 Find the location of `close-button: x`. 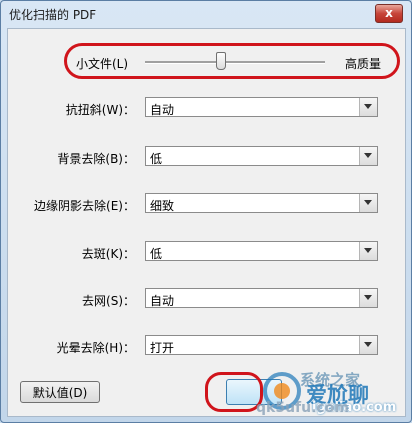

close-button: x is located at coordinates (389, 13).